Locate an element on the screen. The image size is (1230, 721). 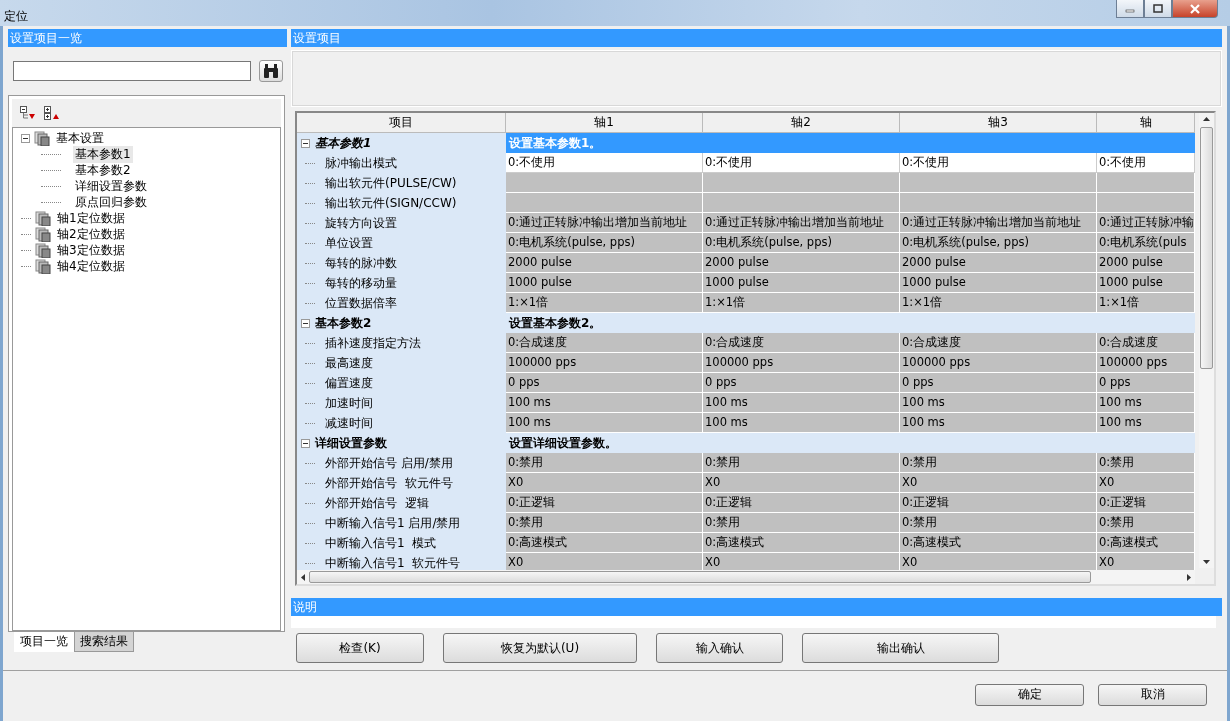
tree-item: 基本参数1 is located at coordinates (103, 154).